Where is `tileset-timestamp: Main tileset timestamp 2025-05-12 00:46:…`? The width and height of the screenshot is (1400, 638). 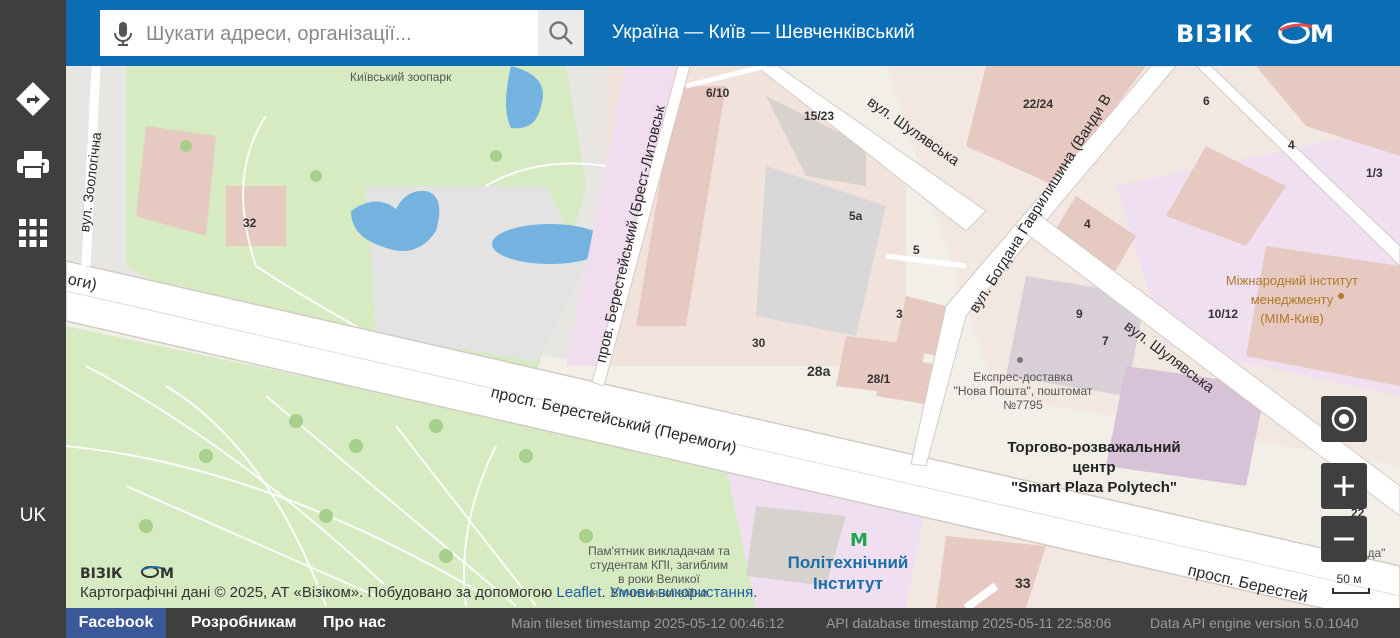
tileset-timestamp: Main tileset timestamp 2025-05-12 00:46:… is located at coordinates (648, 623).